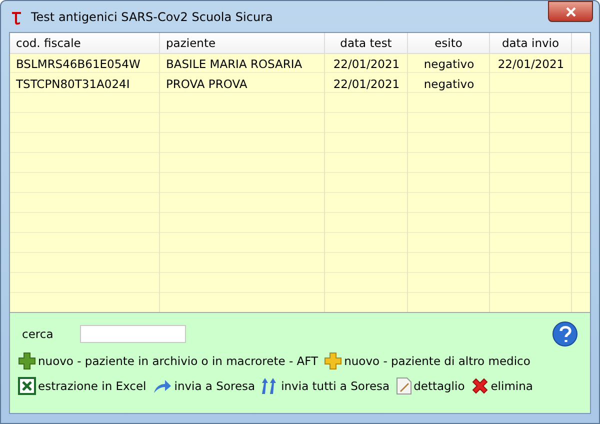 This screenshot has width=600, height=424. What do you see at coordinates (162, 386) in the screenshot?
I see `arrow-icon` at bounding box center [162, 386].